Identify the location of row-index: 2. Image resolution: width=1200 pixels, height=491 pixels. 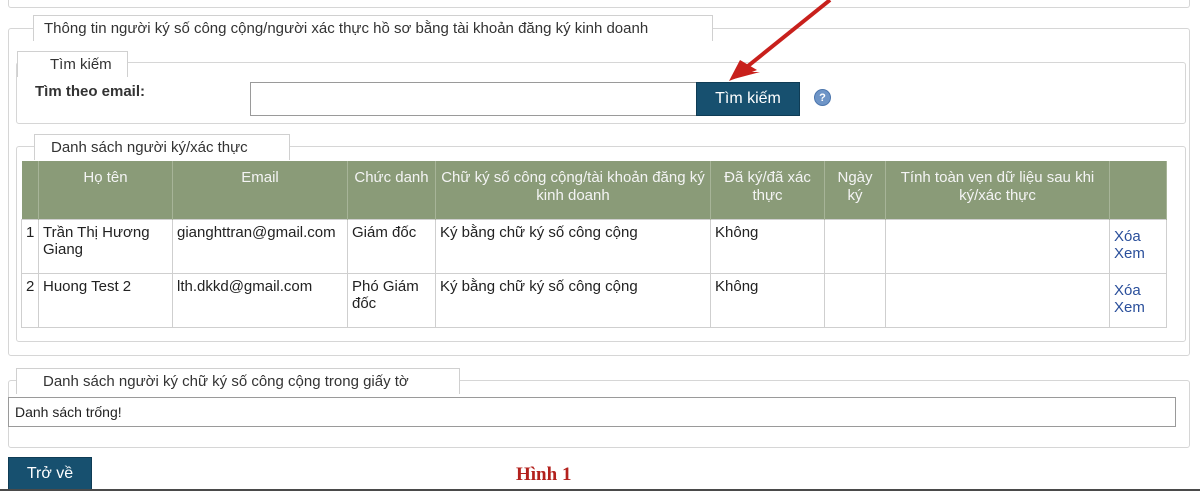
(30, 300).